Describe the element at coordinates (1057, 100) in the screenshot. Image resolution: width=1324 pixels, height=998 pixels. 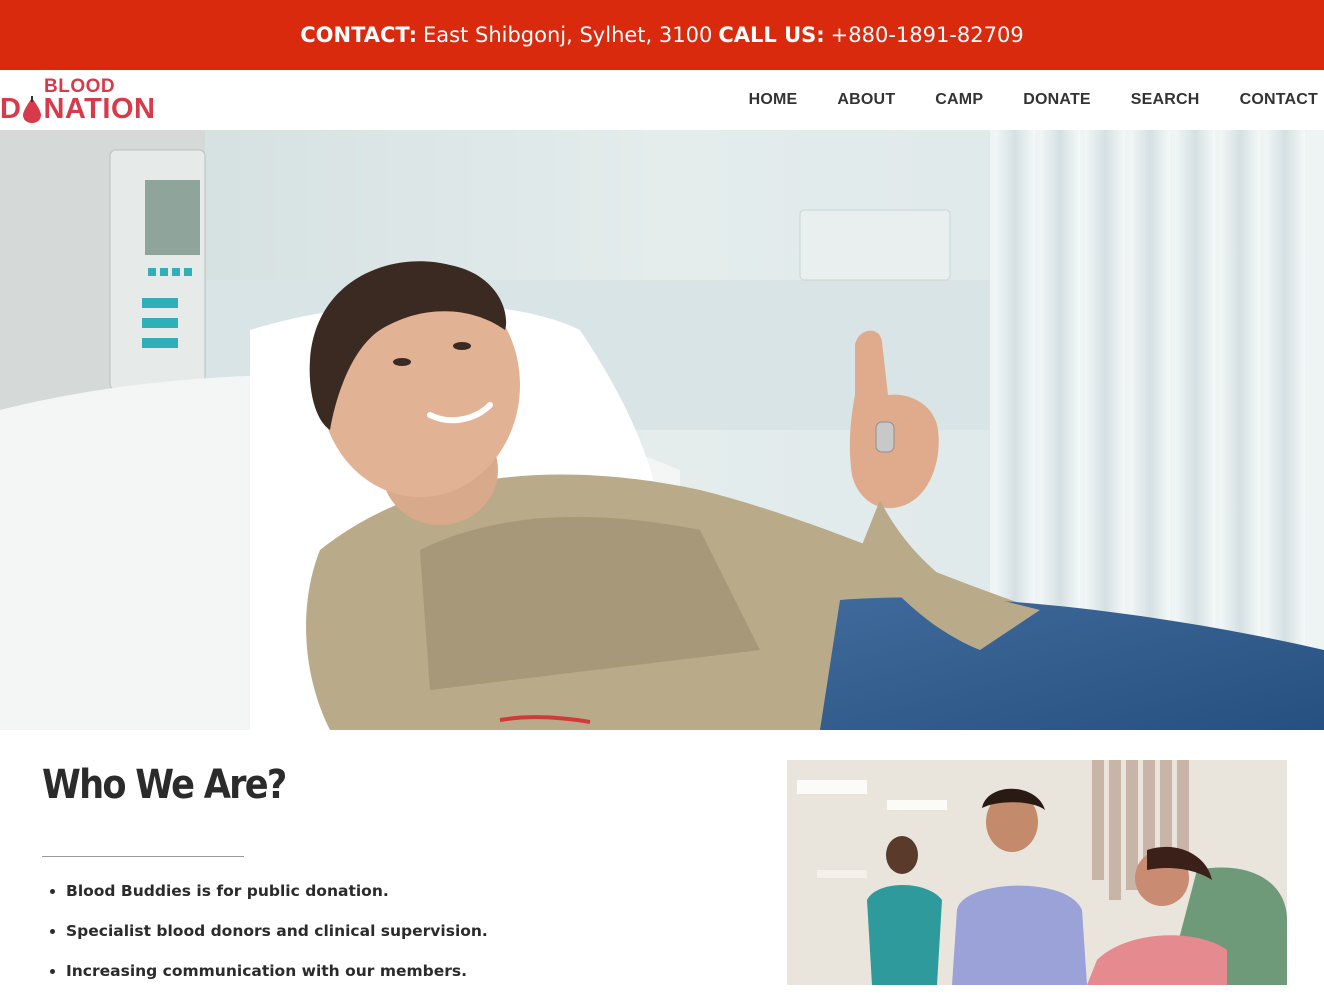
I see `nav-donate: DONATE` at that location.